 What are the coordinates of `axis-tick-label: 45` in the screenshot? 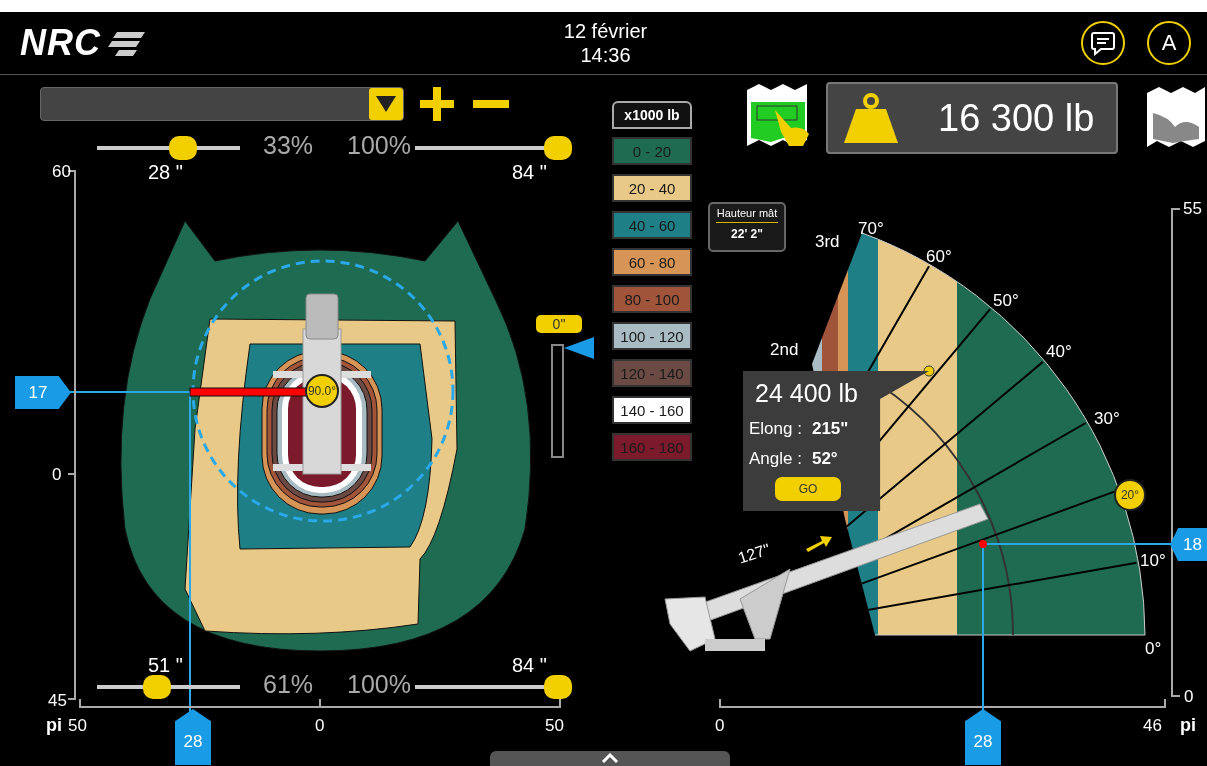 It's located at (57, 701).